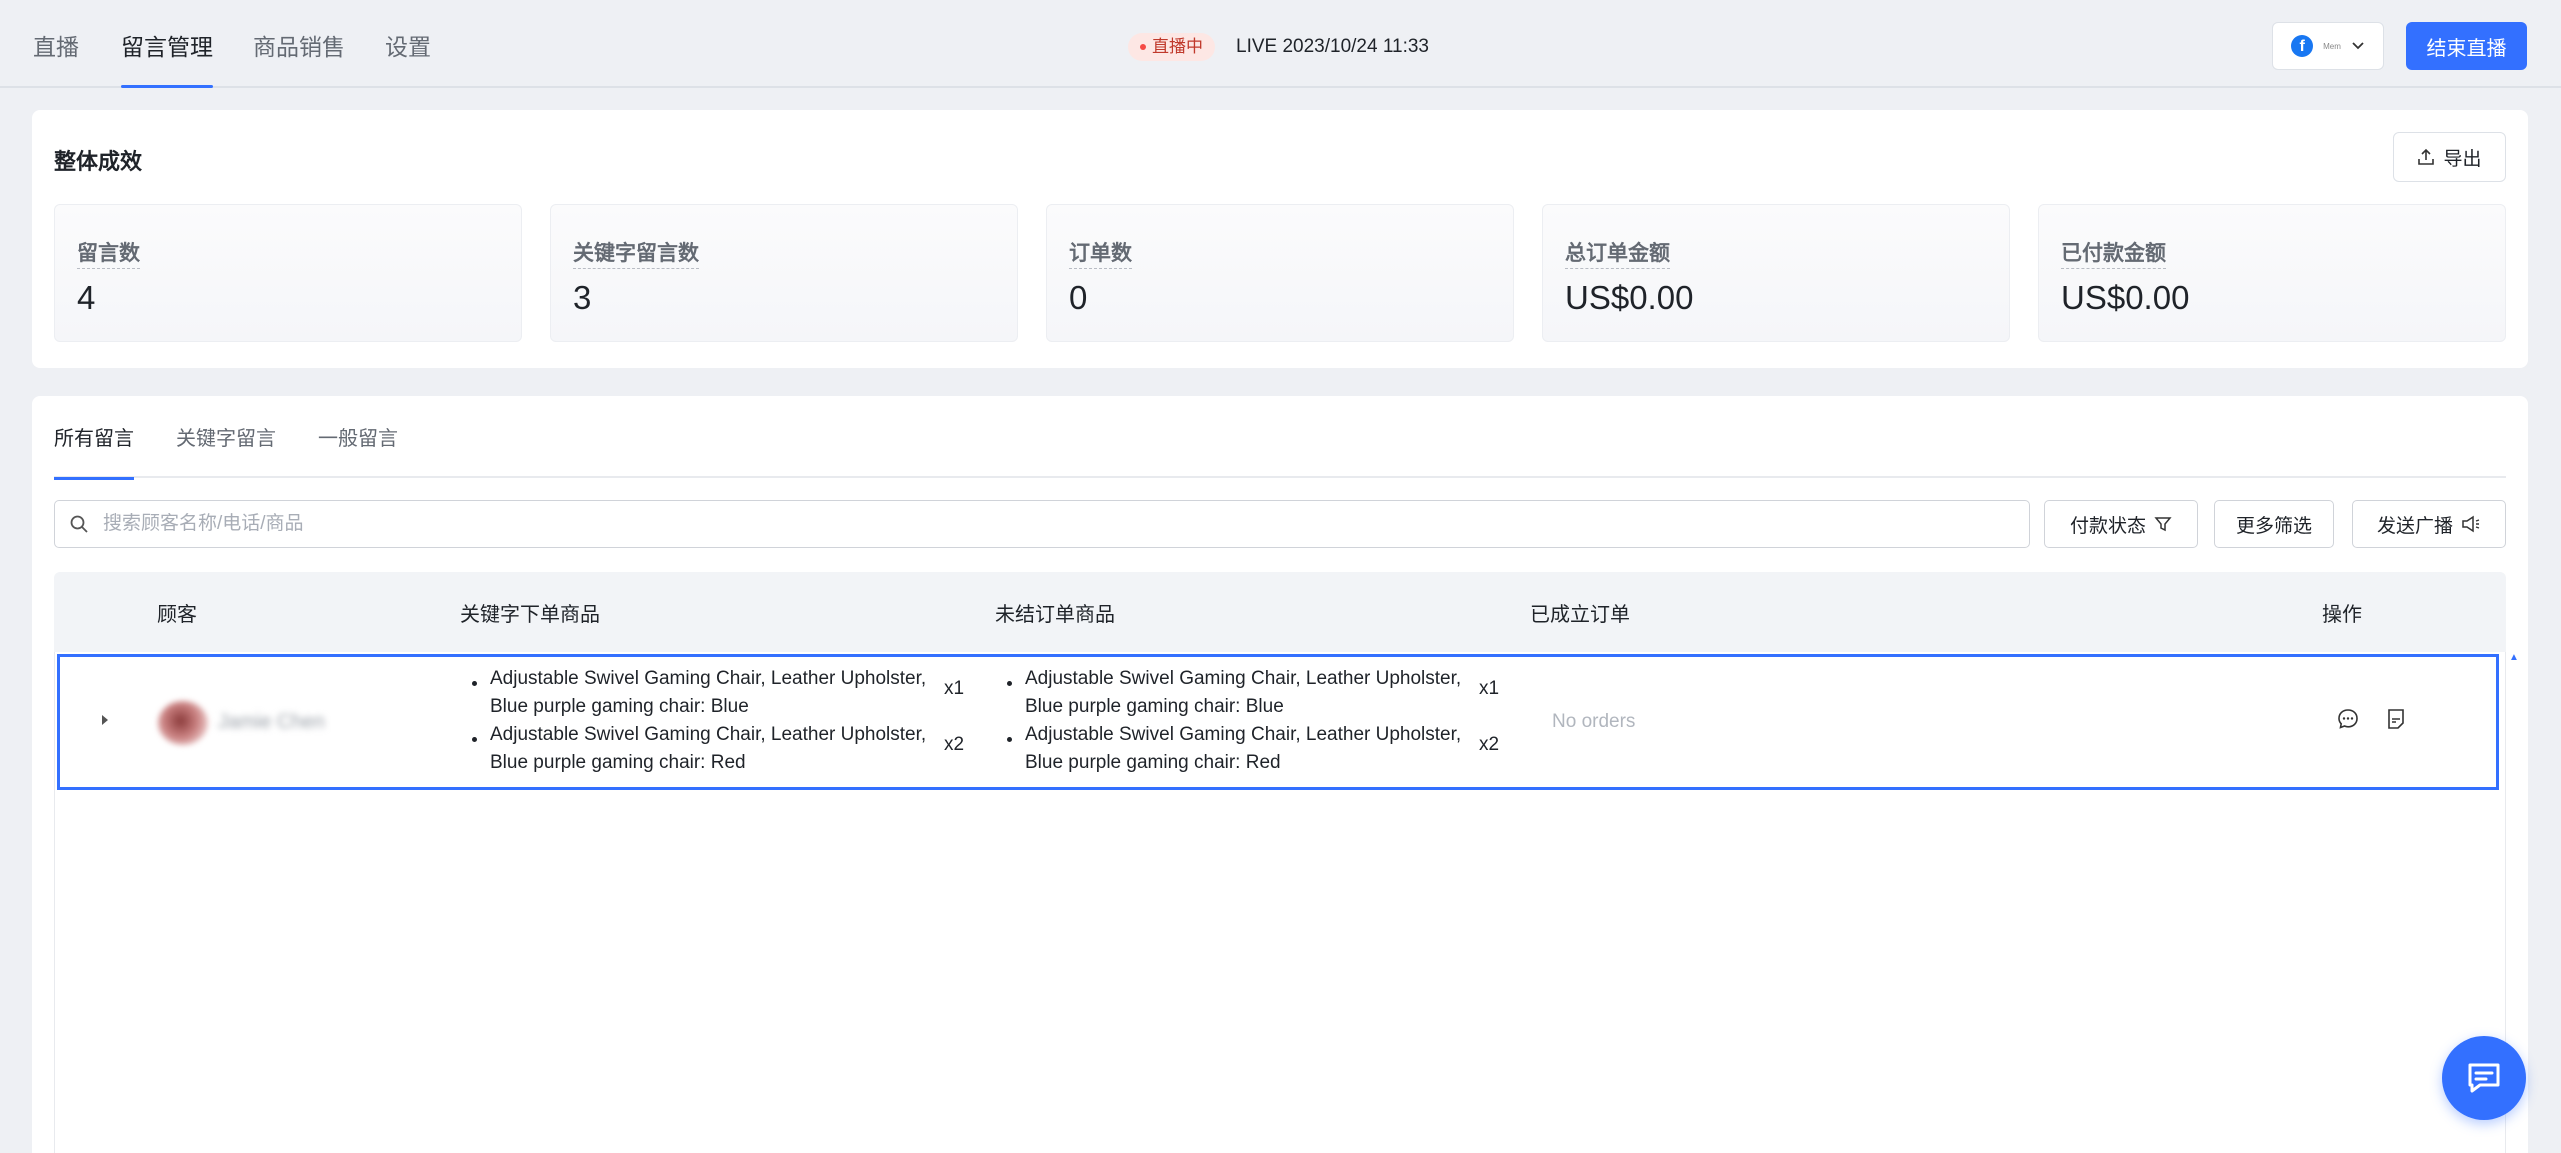 This screenshot has width=2561, height=1153. I want to click on live-timestamp: LIVE 2023/10/24 11:33, so click(1332, 46).